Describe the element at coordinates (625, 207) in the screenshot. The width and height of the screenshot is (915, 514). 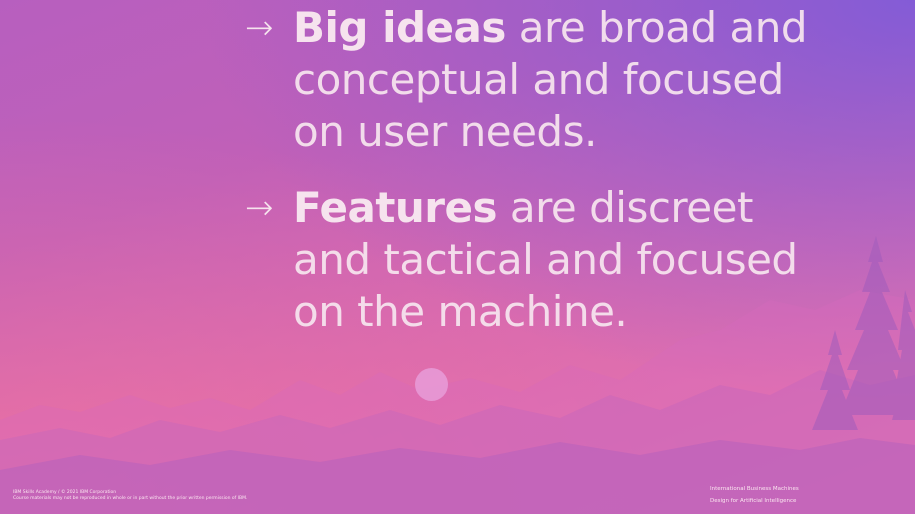
I see `bullet-line-1-text: are discreet` at that location.